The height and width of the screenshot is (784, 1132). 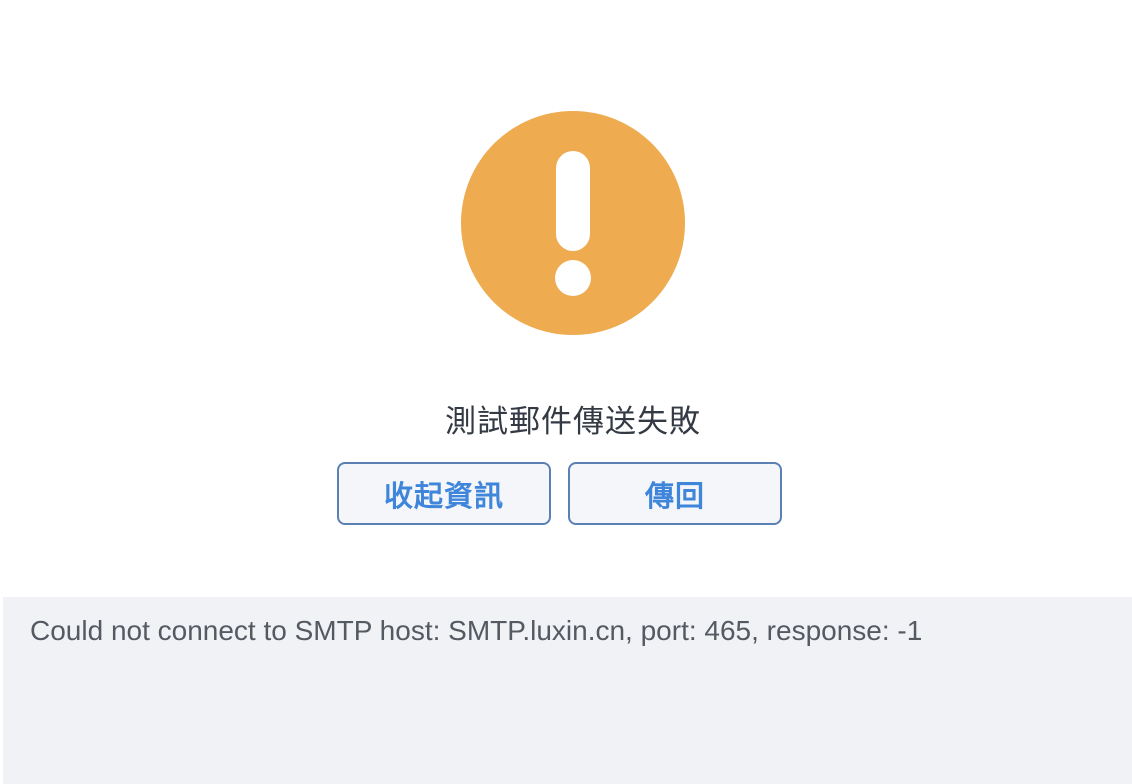 I want to click on warning-exclamation-icon, so click(x=573, y=223).